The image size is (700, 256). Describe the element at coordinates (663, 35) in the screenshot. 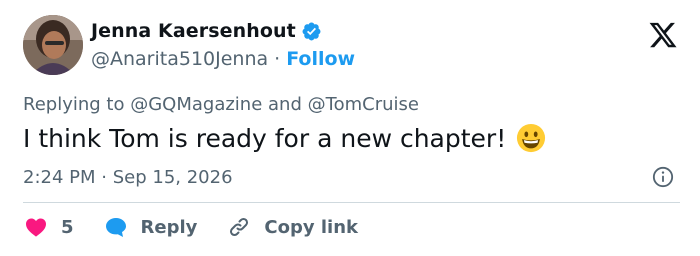

I see `x-logo-icon` at that location.